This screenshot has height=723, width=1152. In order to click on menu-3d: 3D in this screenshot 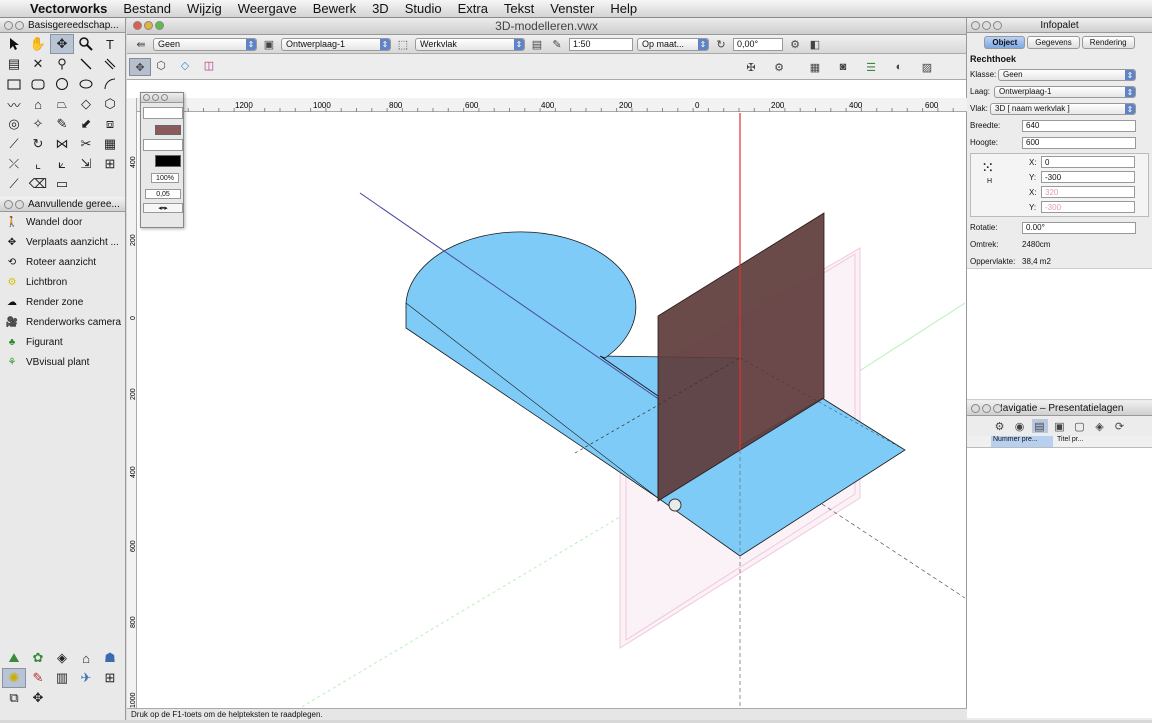, I will do `click(380, 8)`.